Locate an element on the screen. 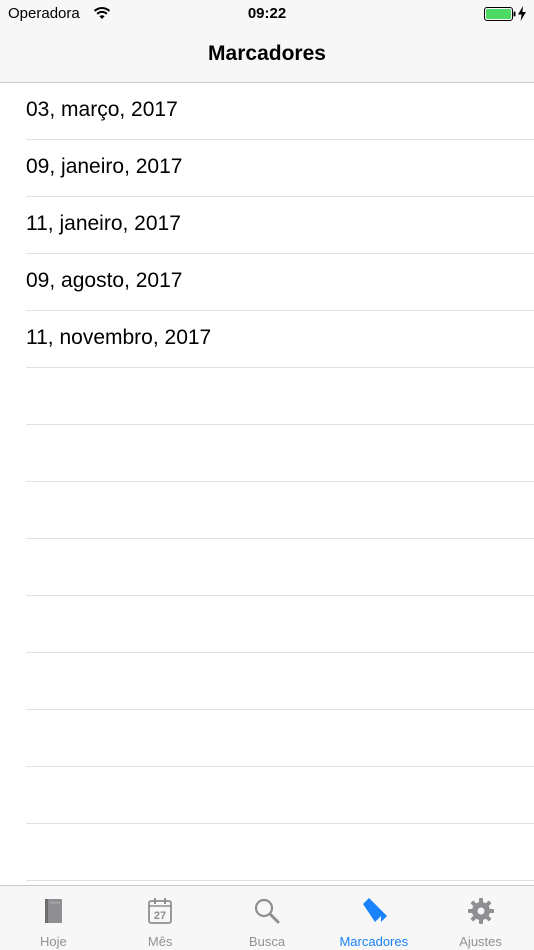 This screenshot has height=950, width=534. bookmark-row-1: 03, março, 2017 is located at coordinates (280, 111).